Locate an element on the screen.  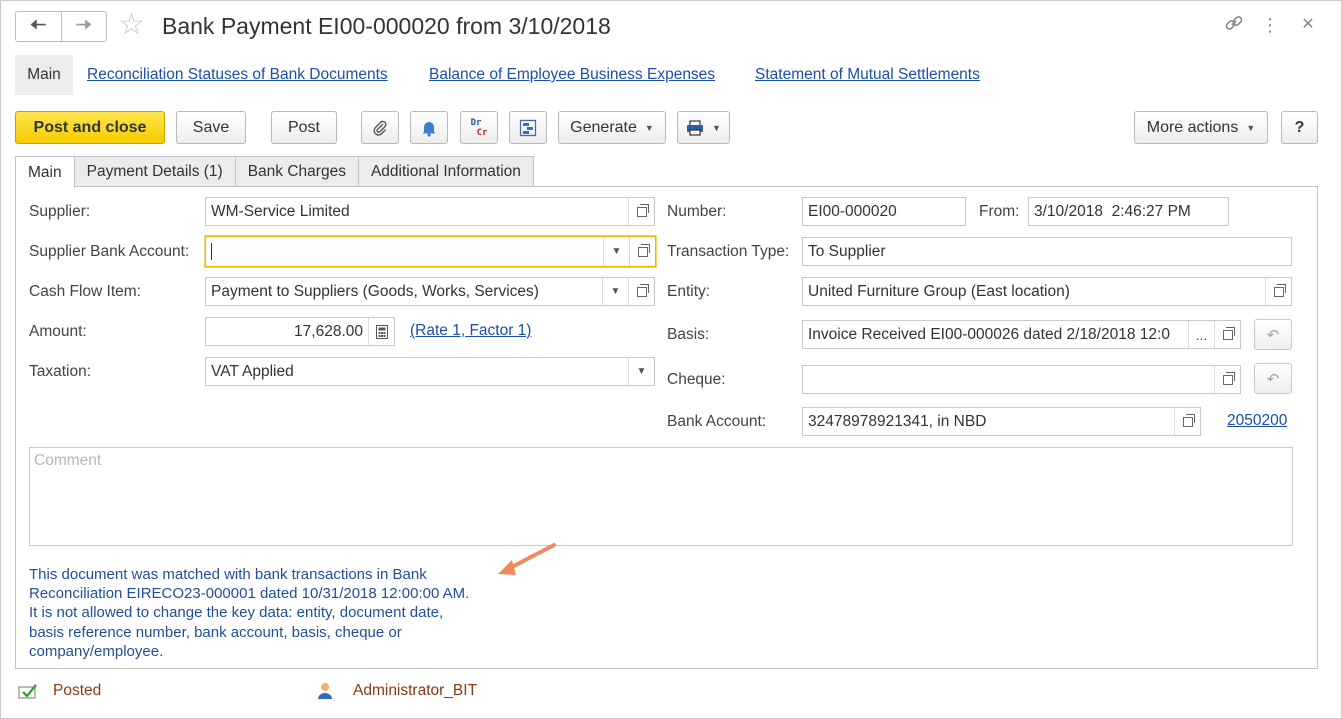
link-employee-expenses: Balance of Employee Business Expenses is located at coordinates (572, 75).